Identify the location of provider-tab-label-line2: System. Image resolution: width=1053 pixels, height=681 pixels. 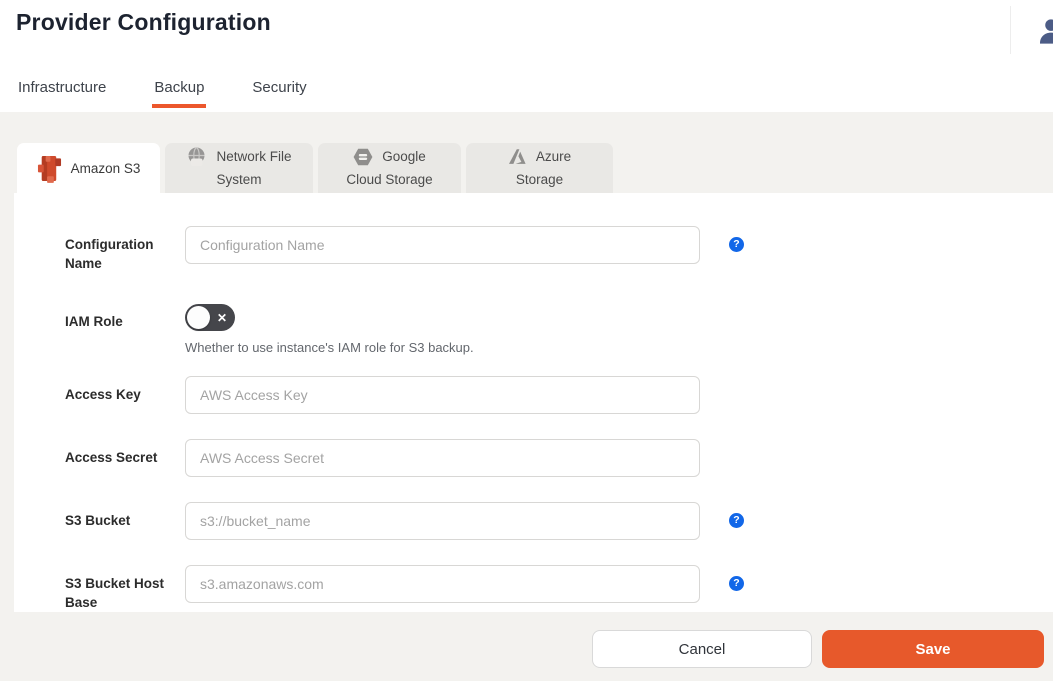
(239, 179).